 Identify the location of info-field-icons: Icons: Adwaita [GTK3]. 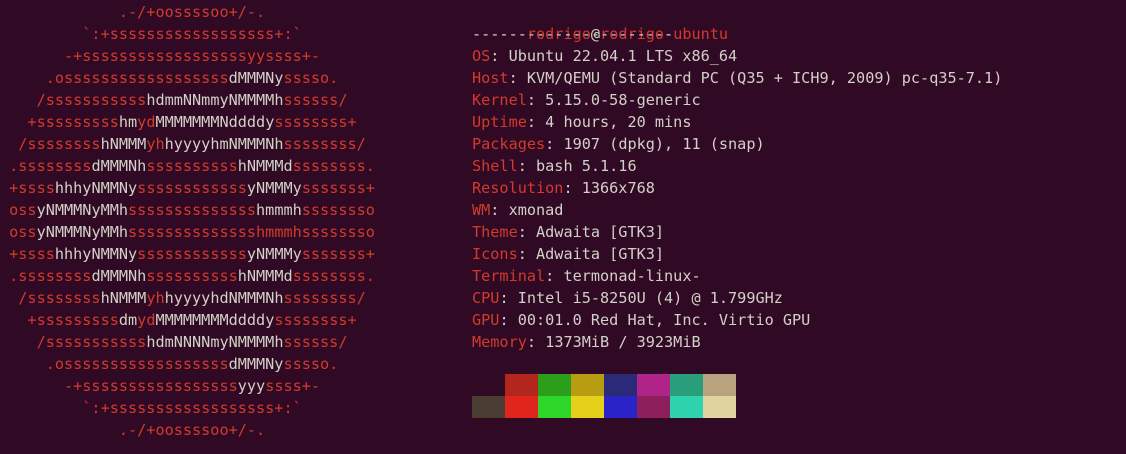
(568, 254).